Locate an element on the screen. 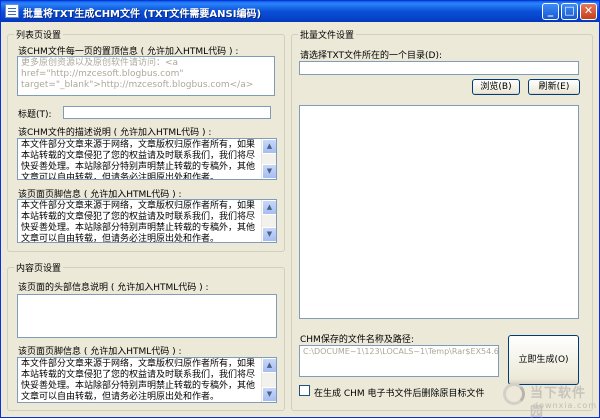  browse-button-label: 浏览(B) is located at coordinates (496, 87).